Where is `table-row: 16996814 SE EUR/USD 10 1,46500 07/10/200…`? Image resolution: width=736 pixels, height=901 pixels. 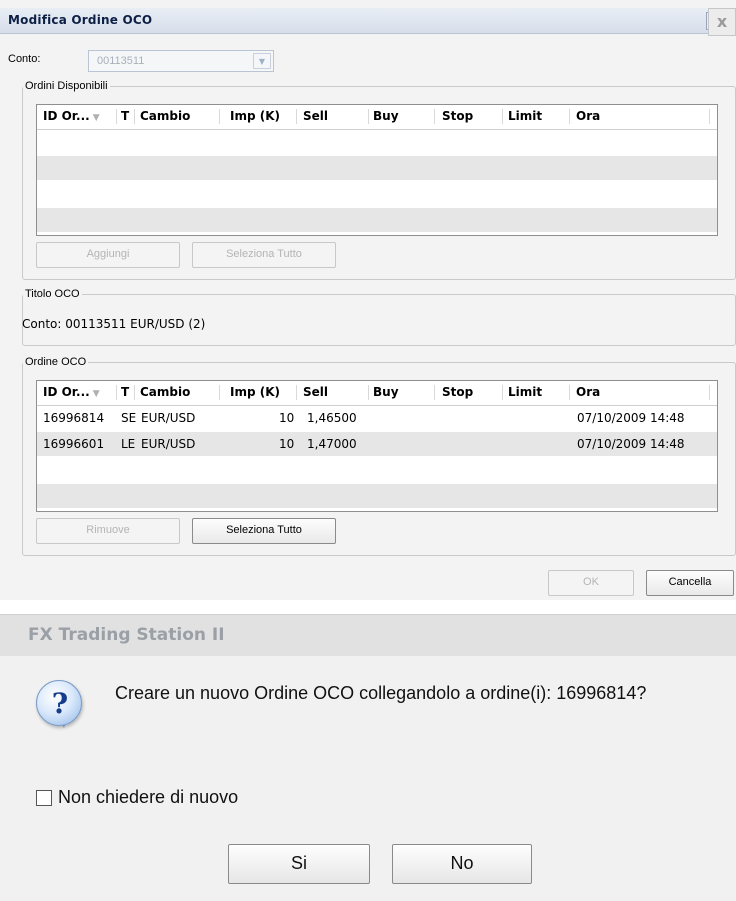 table-row: 16996814 SE EUR/USD 10 1,46500 07/10/200… is located at coordinates (377, 418).